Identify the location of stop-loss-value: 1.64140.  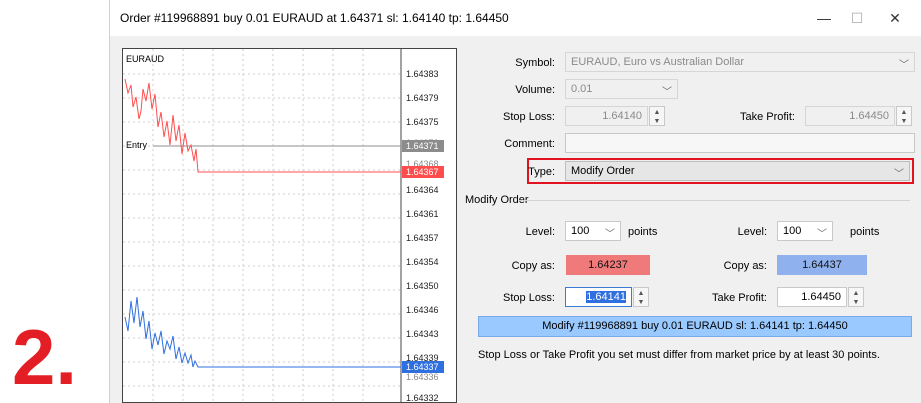
(622, 116).